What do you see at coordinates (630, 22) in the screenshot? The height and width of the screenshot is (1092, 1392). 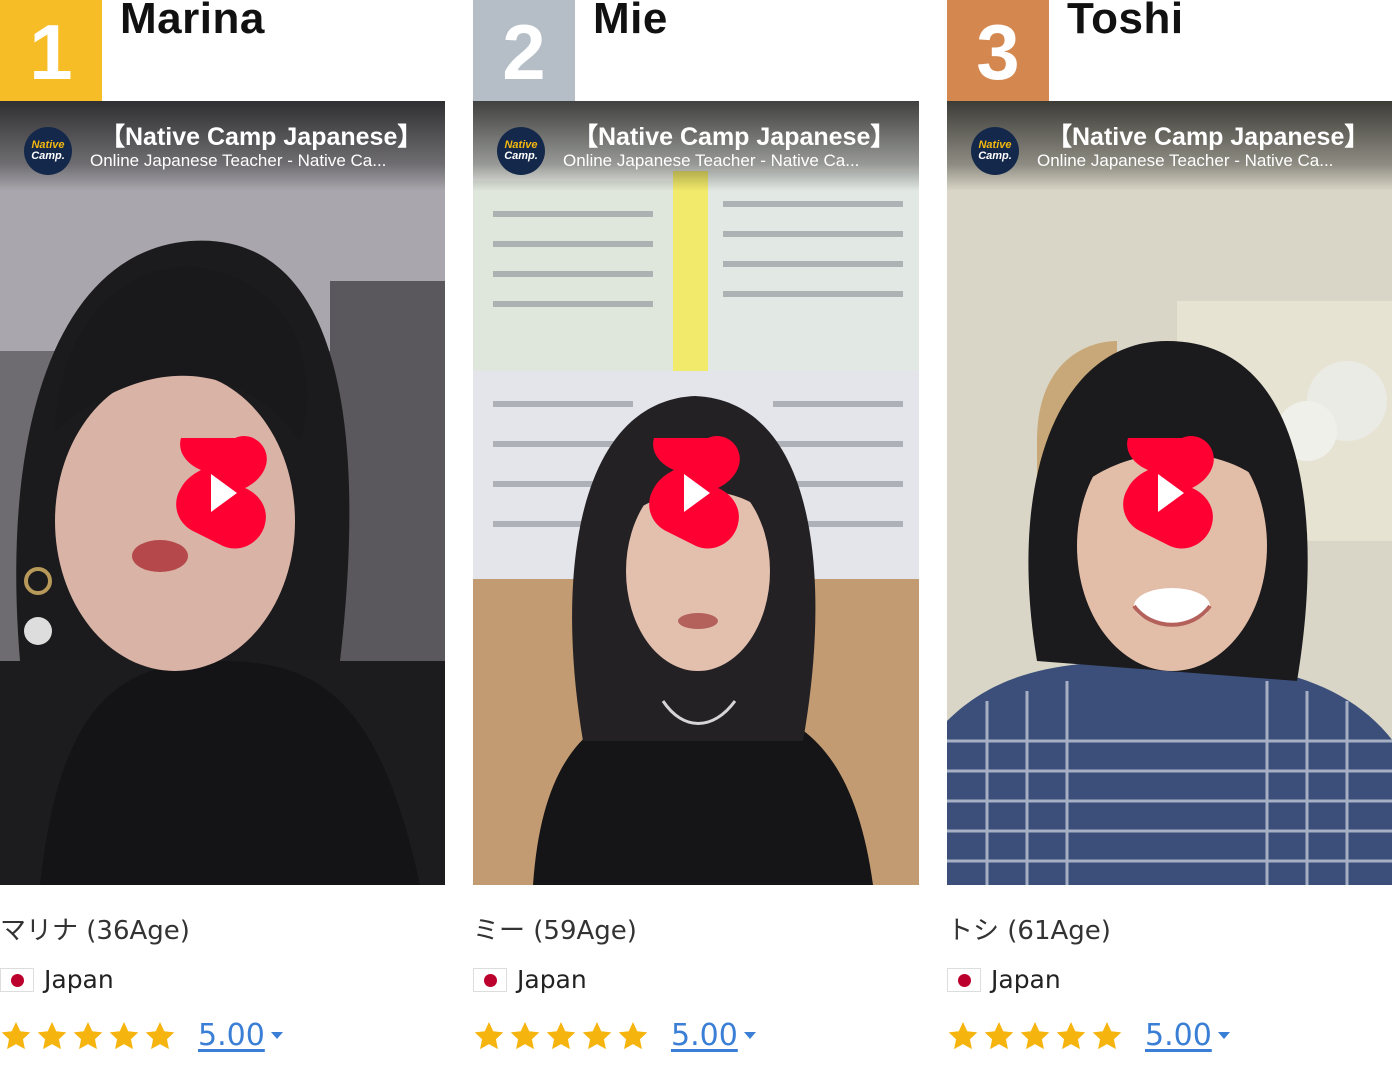 I see `teacher-name: Mie` at bounding box center [630, 22].